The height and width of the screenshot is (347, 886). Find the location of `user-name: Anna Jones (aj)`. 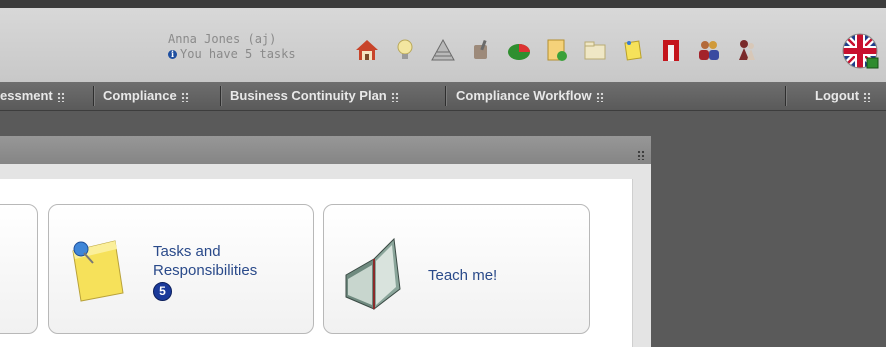

user-name: Anna Jones (aj) is located at coordinates (222, 39).